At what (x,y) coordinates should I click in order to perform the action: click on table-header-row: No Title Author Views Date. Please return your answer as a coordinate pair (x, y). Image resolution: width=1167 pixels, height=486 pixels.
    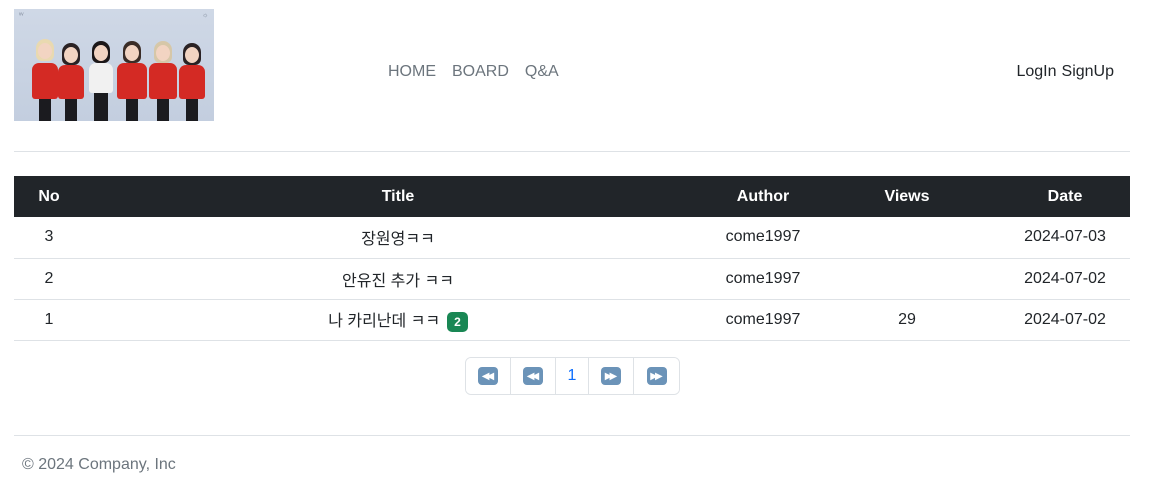
    Looking at the image, I should click on (572, 196).